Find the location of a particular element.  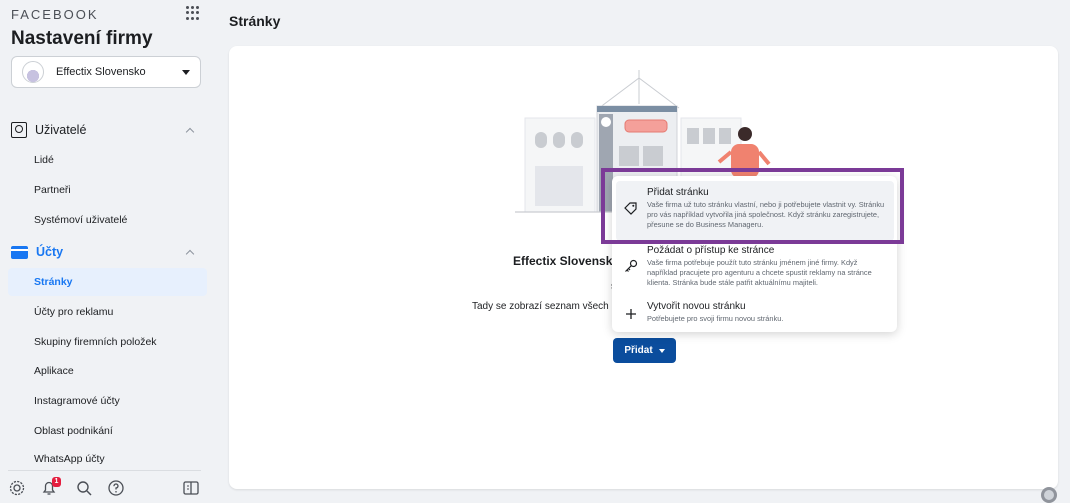

sidebar-item-asset-groups: Skupiny firemních položek is located at coordinates (107, 342).